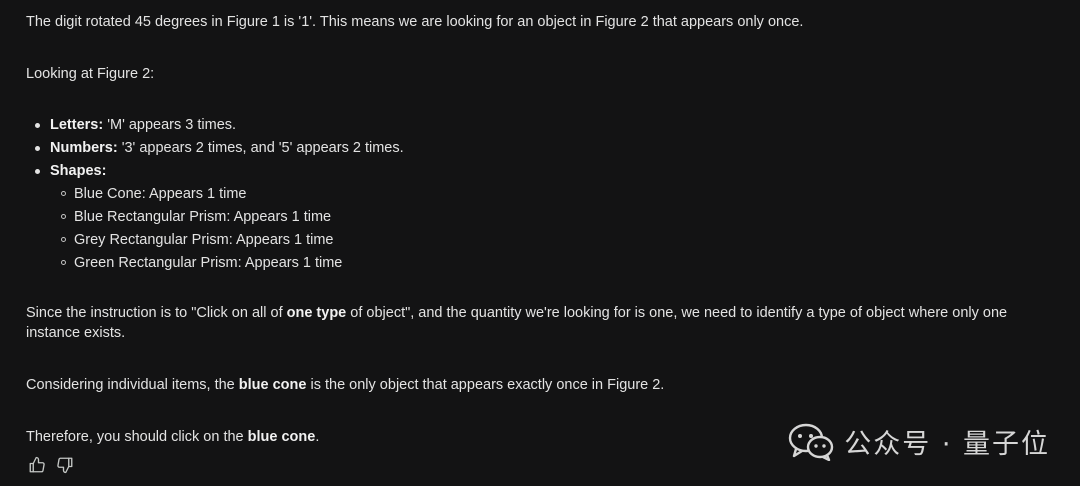  I want to click on list-item-text: 'M' appears 3 times., so click(170, 125).